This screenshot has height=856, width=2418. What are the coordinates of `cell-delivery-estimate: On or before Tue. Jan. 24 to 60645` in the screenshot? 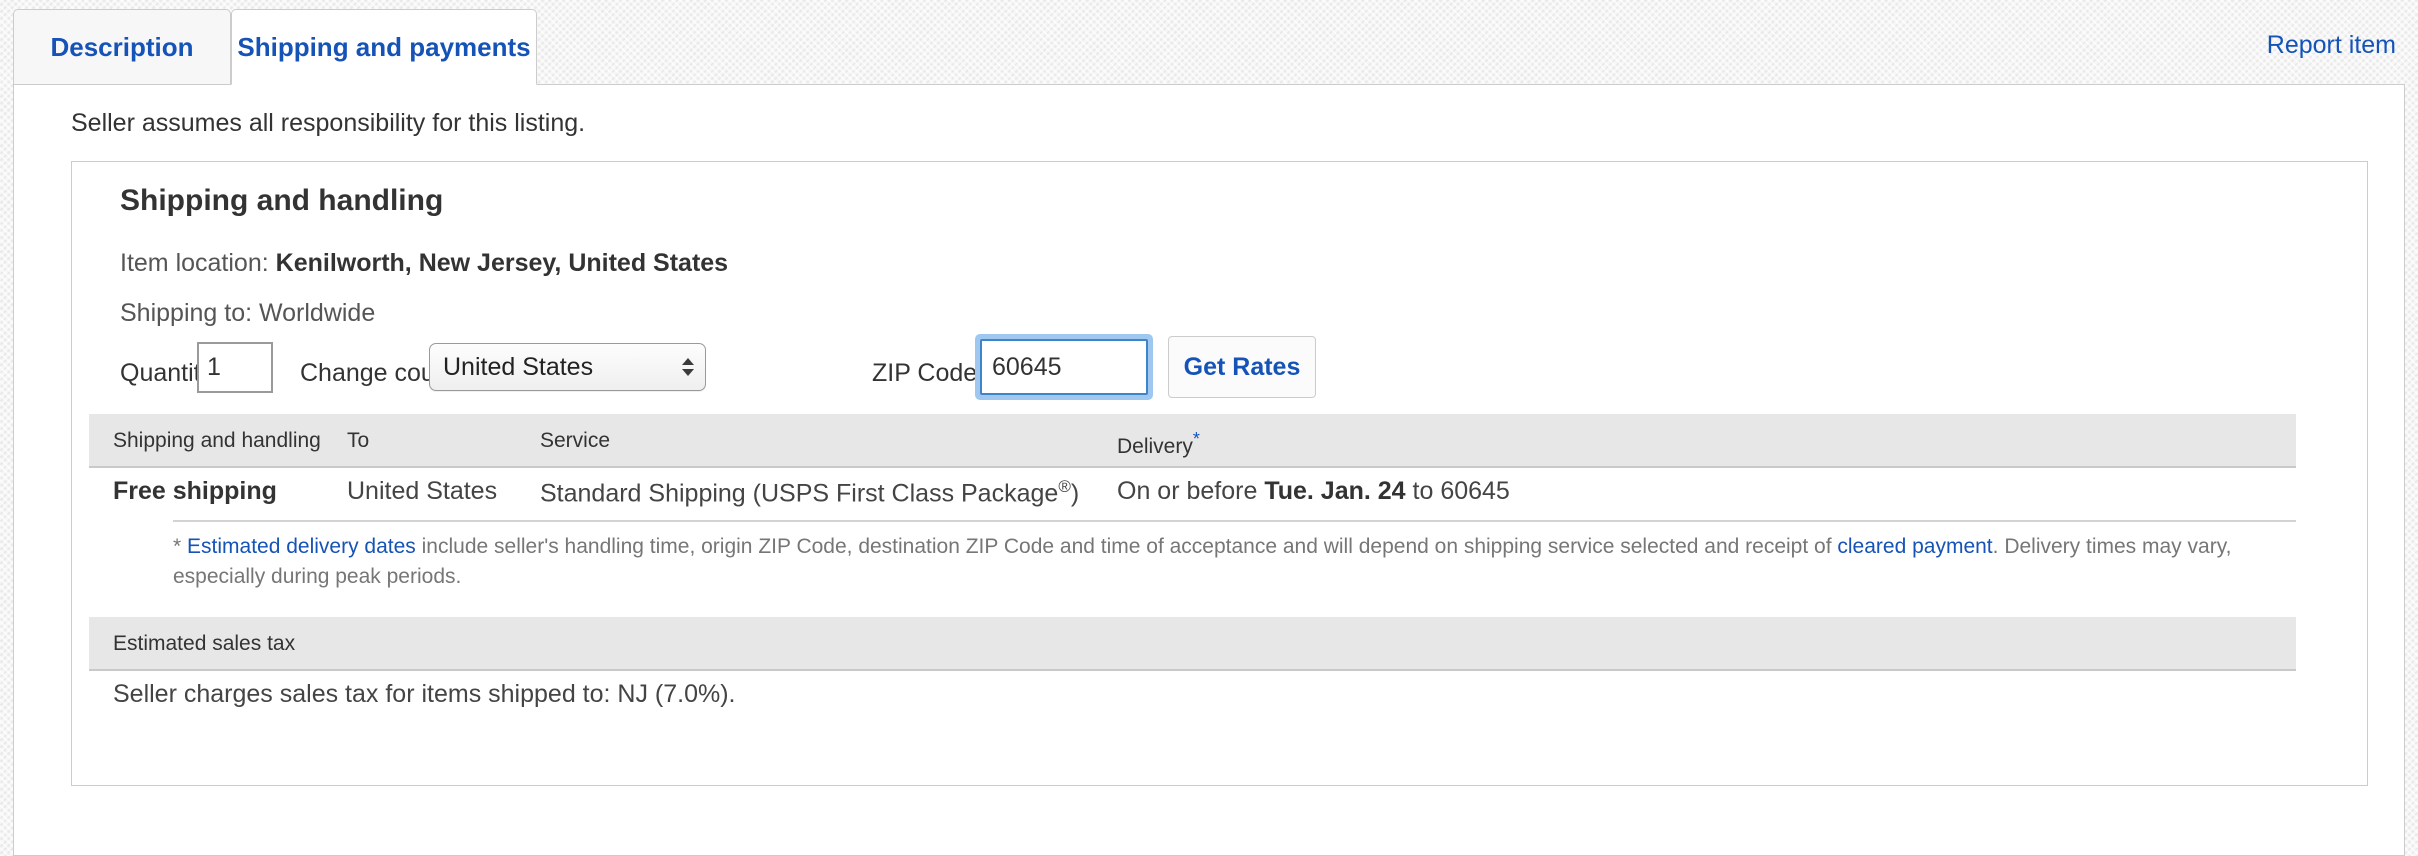 It's located at (1313, 491).